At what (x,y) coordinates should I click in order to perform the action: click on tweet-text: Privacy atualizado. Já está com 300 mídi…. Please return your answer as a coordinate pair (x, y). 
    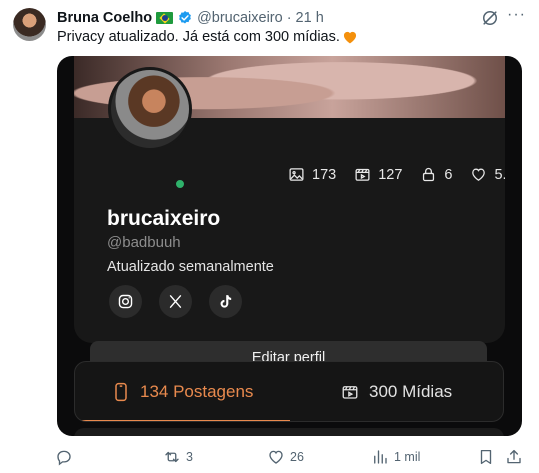
    Looking at the image, I should click on (198, 37).